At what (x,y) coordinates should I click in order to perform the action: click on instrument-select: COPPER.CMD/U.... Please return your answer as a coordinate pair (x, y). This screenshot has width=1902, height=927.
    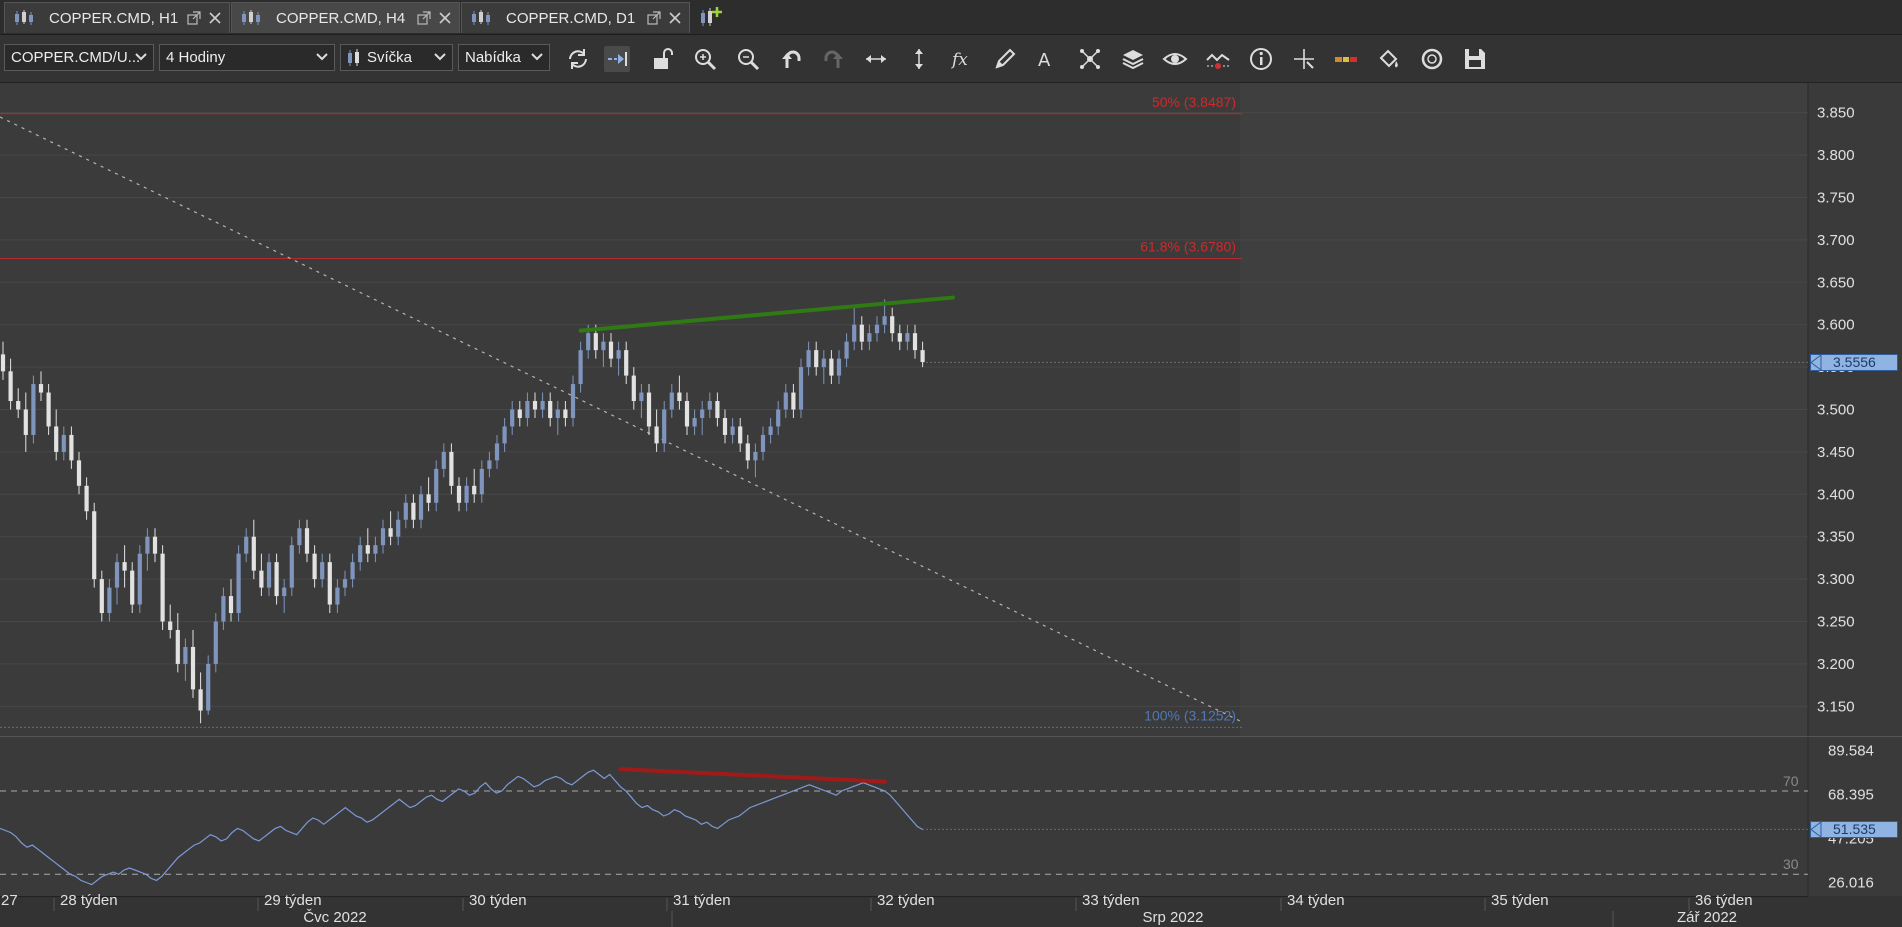
    Looking at the image, I should click on (79, 57).